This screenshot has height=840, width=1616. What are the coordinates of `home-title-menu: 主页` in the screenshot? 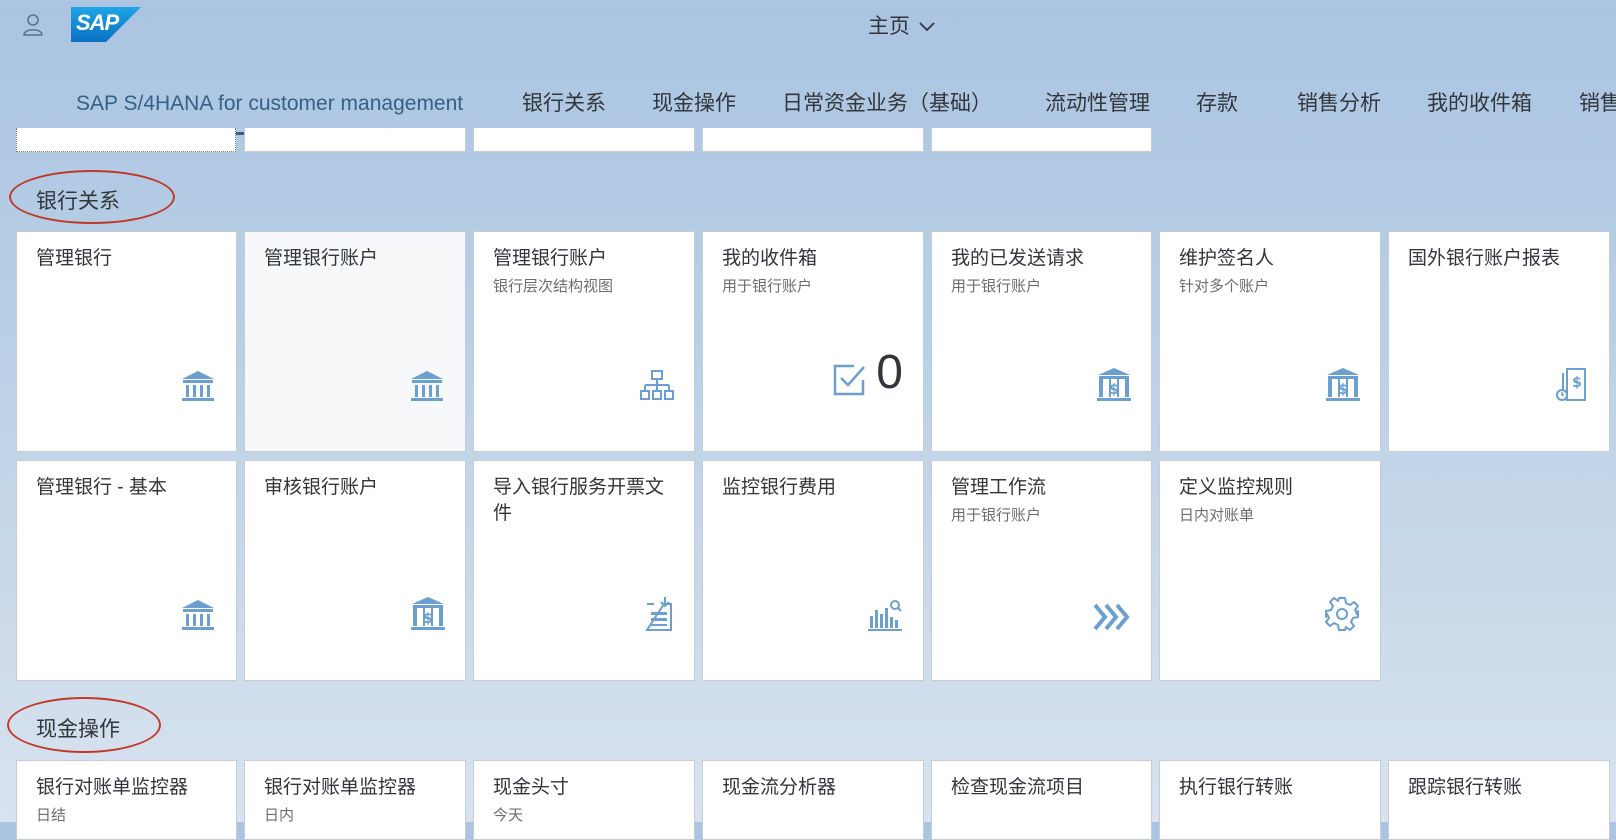 It's located at (902, 25).